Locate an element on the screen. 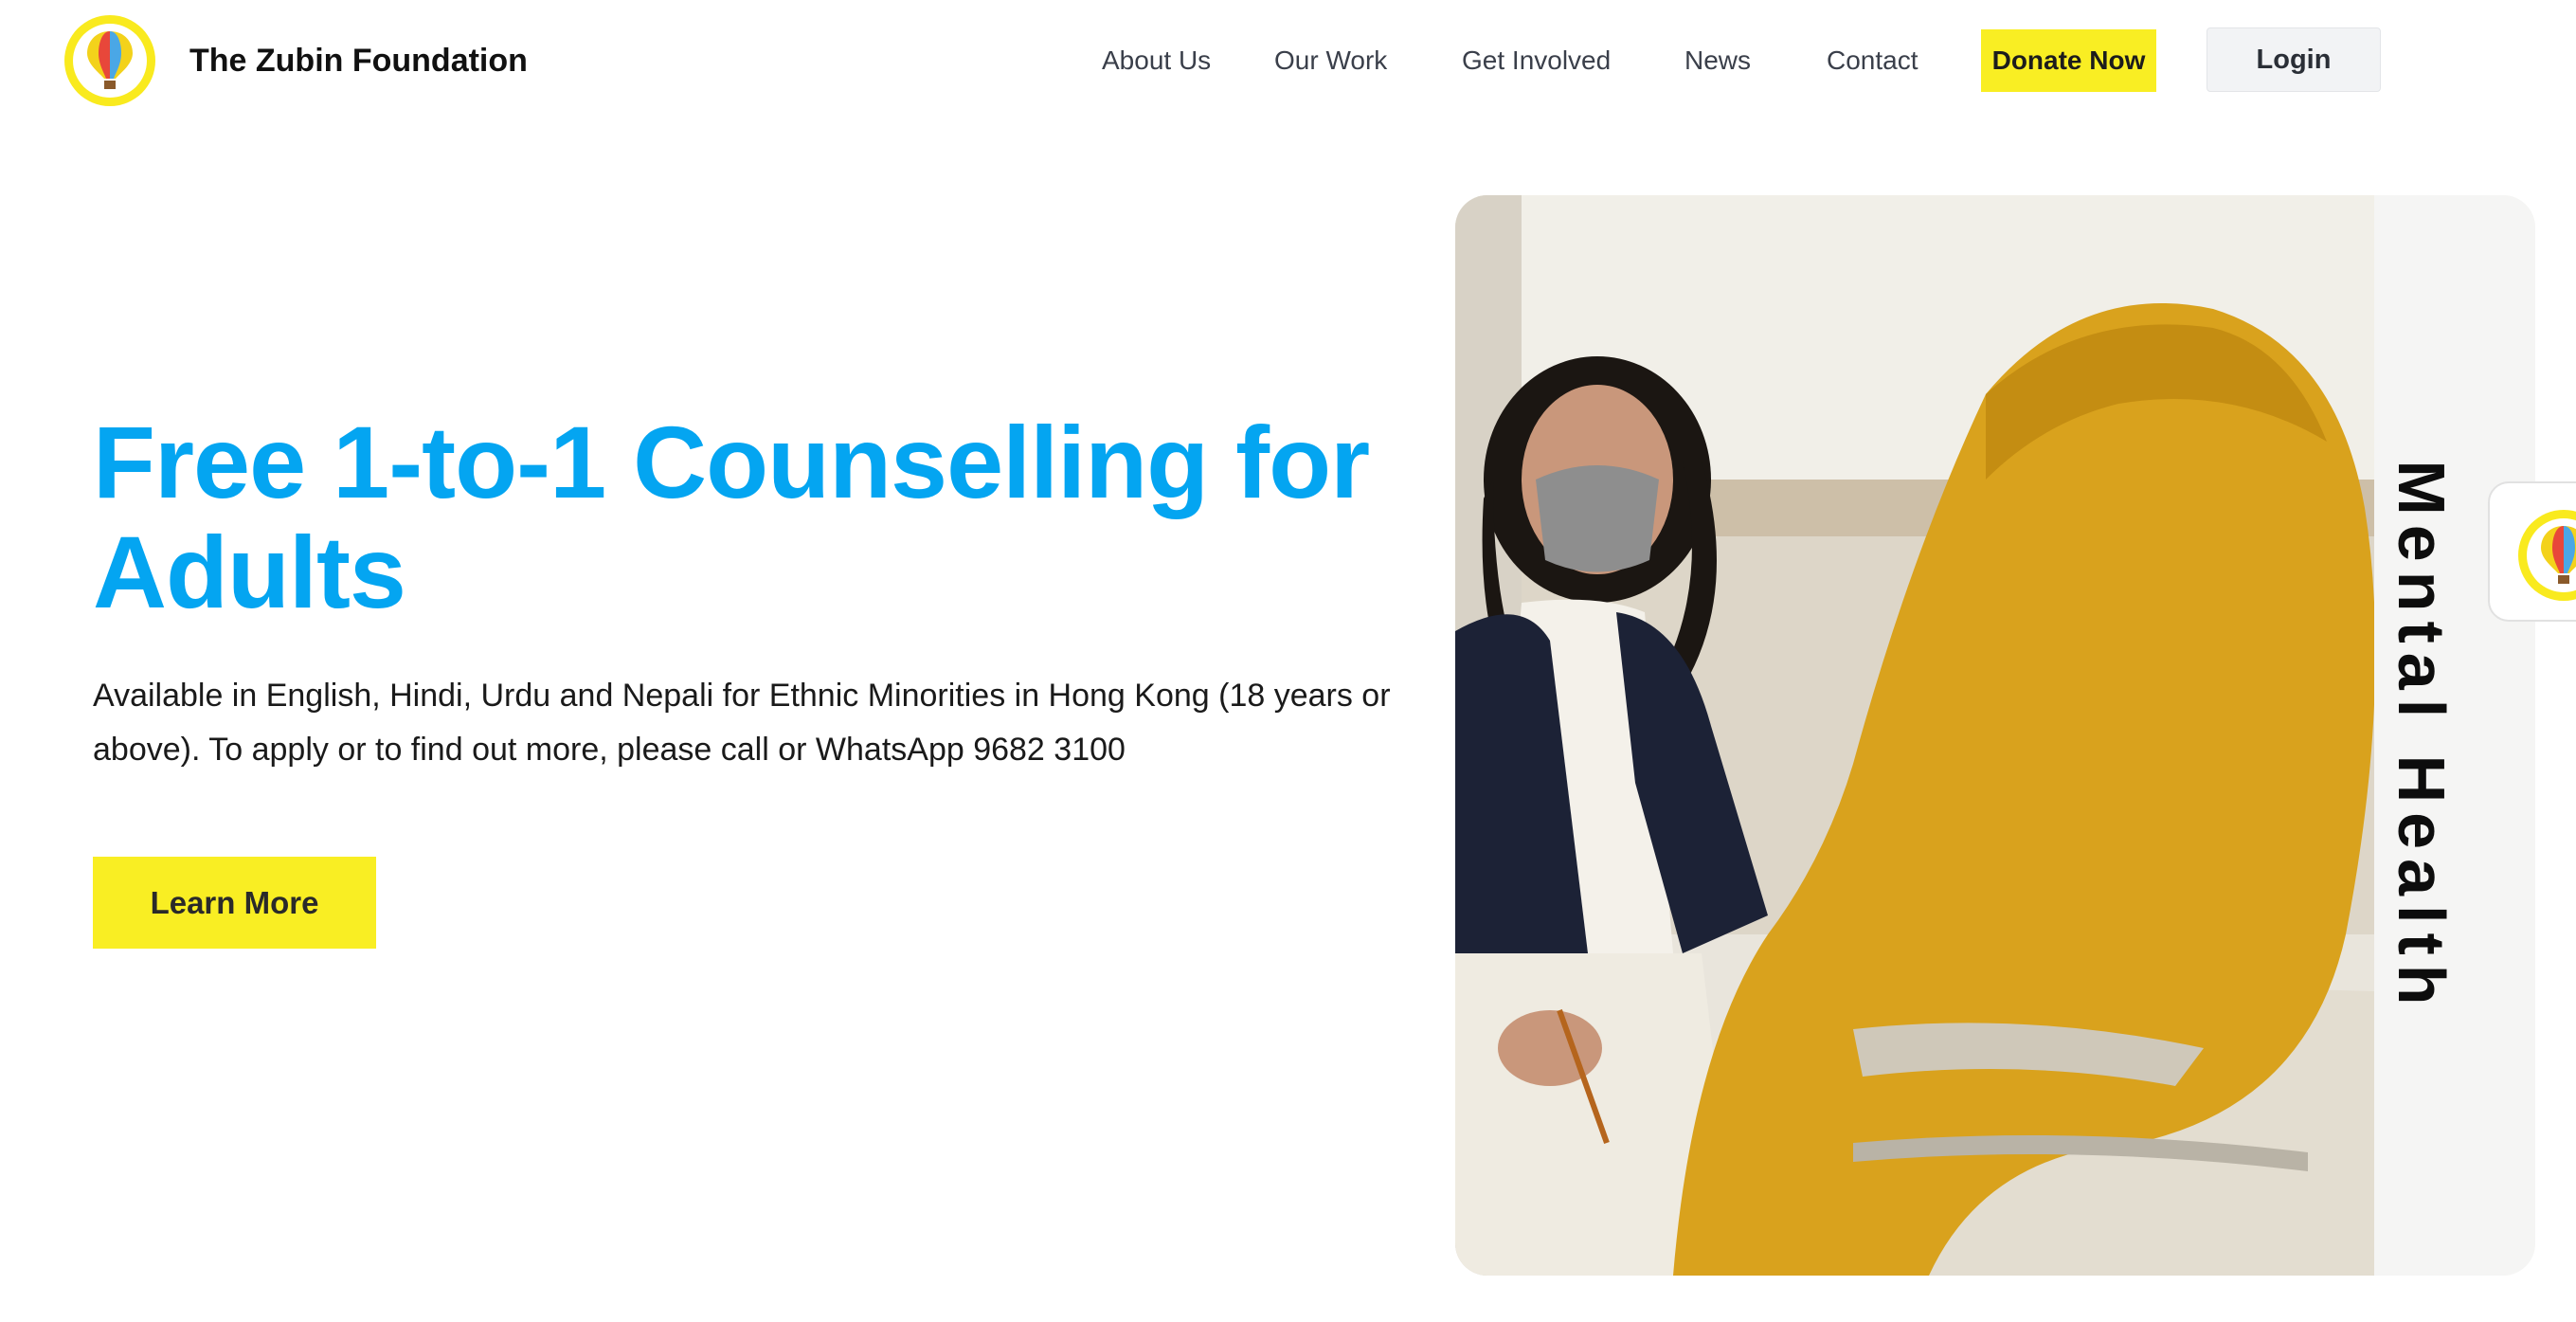 This screenshot has height=1322, width=2576. zubin-logo-icon is located at coordinates (109, 61).